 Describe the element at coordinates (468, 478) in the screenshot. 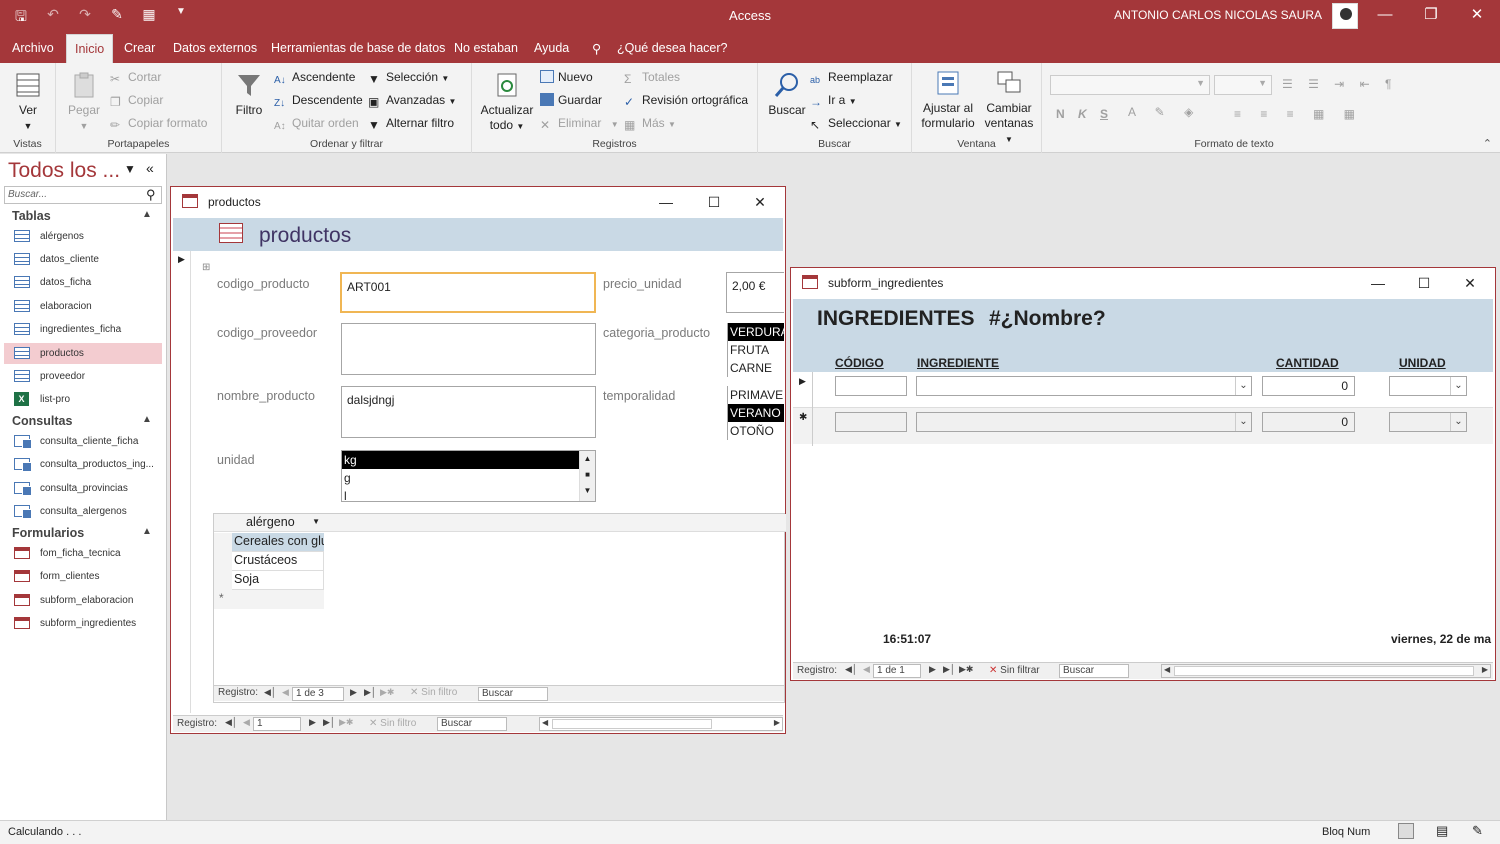

I see `list-item: g` at that location.